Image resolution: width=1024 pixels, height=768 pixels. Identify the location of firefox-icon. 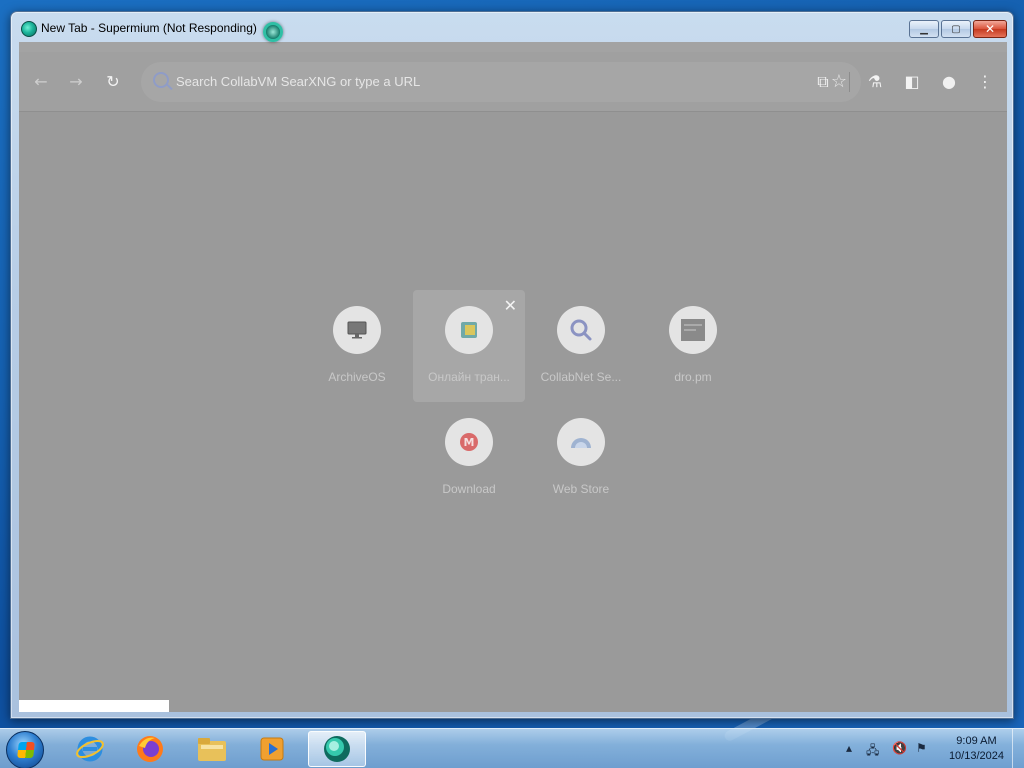
(150, 749).